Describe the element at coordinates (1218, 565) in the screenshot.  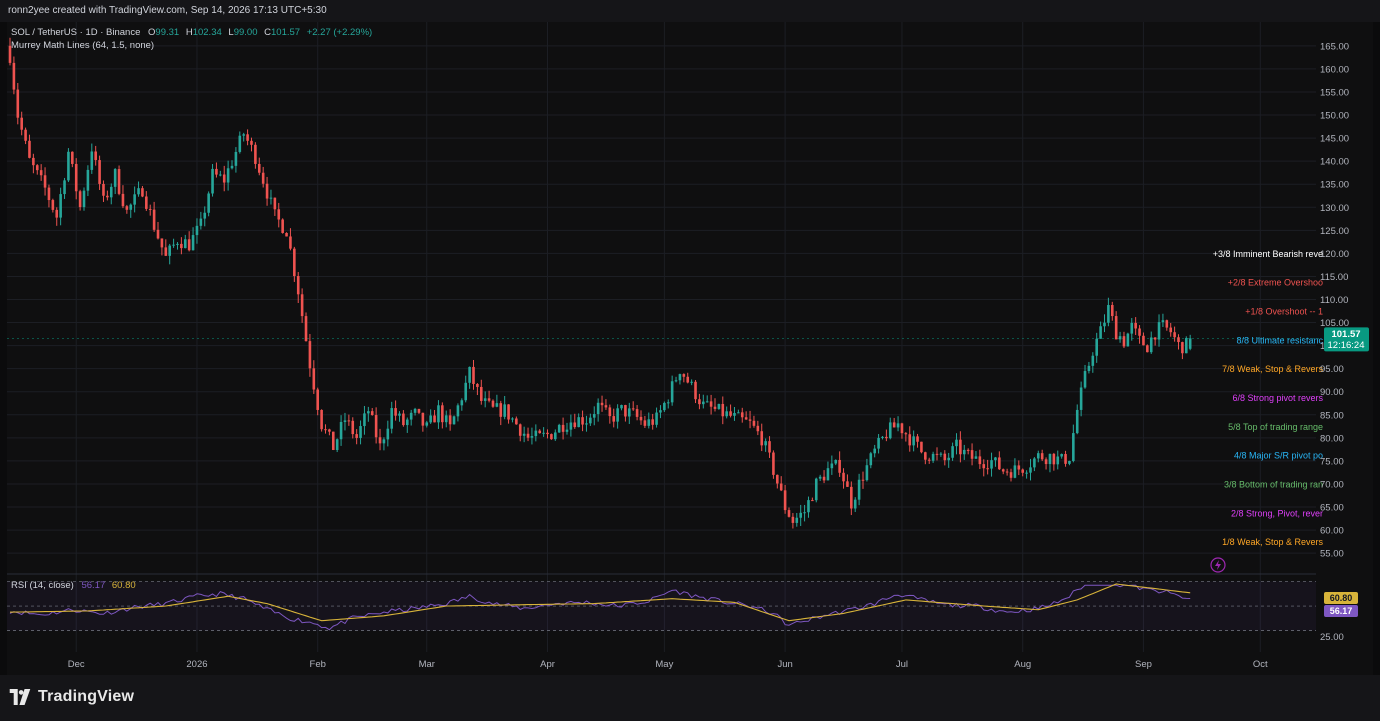
I see `lightning-icon` at that location.